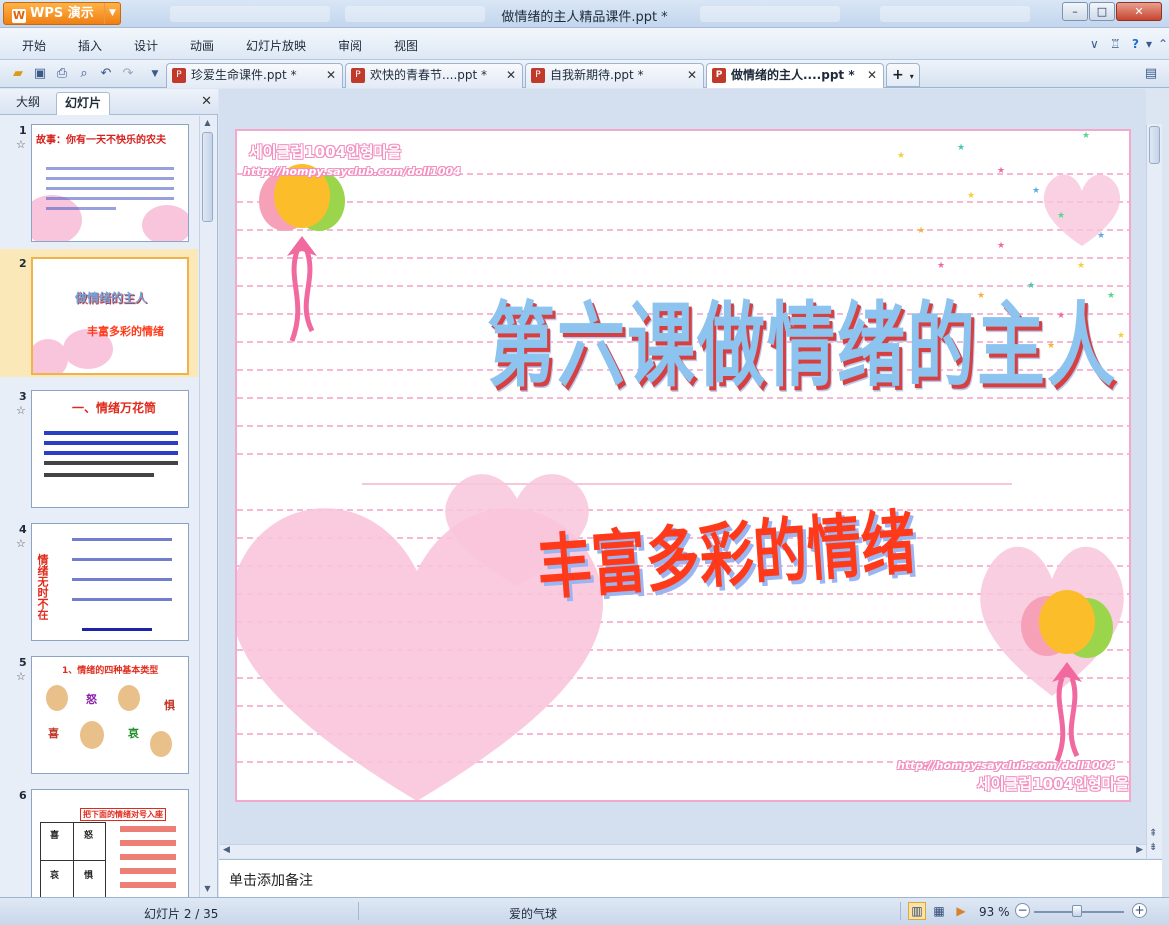 The image size is (1169, 925). What do you see at coordinates (18, 74) in the screenshot?
I see `open-folder-icon: ▰` at bounding box center [18, 74].